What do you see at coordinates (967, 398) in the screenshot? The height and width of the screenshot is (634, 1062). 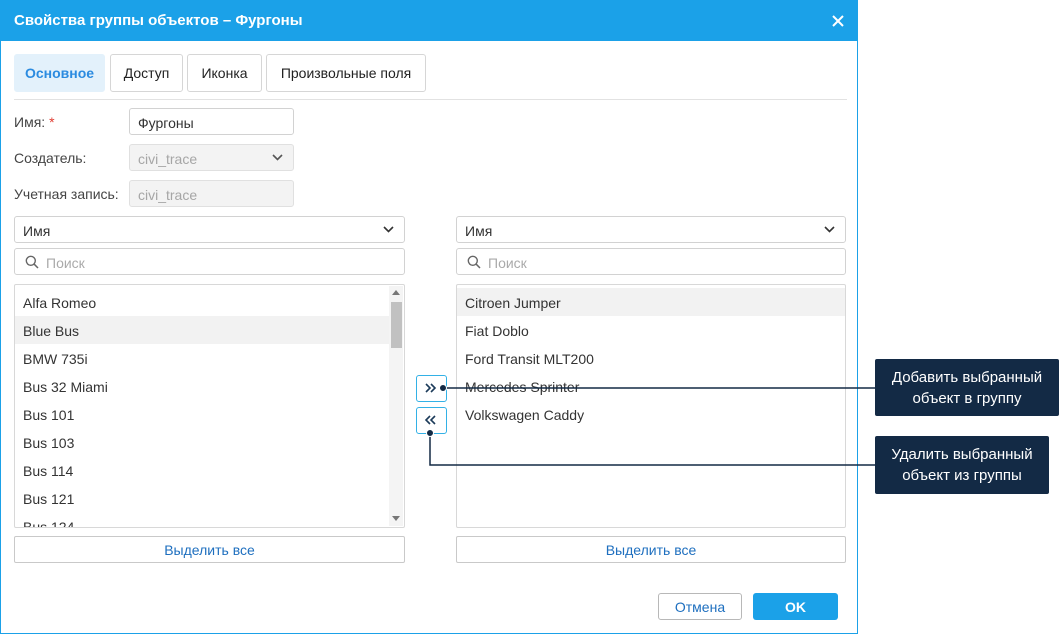 I see `add-callout-line-2: объект в группу` at bounding box center [967, 398].